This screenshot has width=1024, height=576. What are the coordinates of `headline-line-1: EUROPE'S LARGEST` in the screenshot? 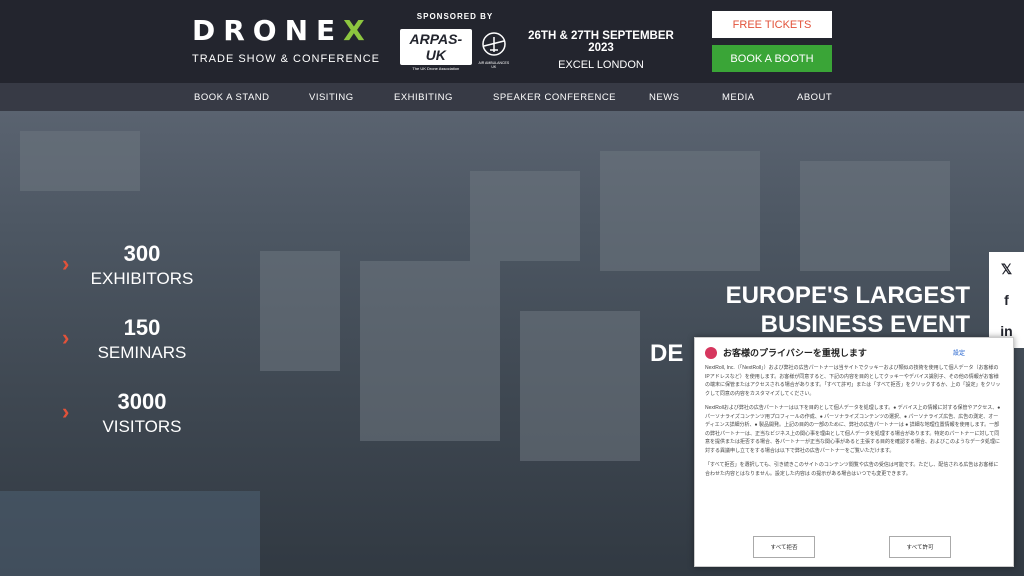 It's located at (847, 295).